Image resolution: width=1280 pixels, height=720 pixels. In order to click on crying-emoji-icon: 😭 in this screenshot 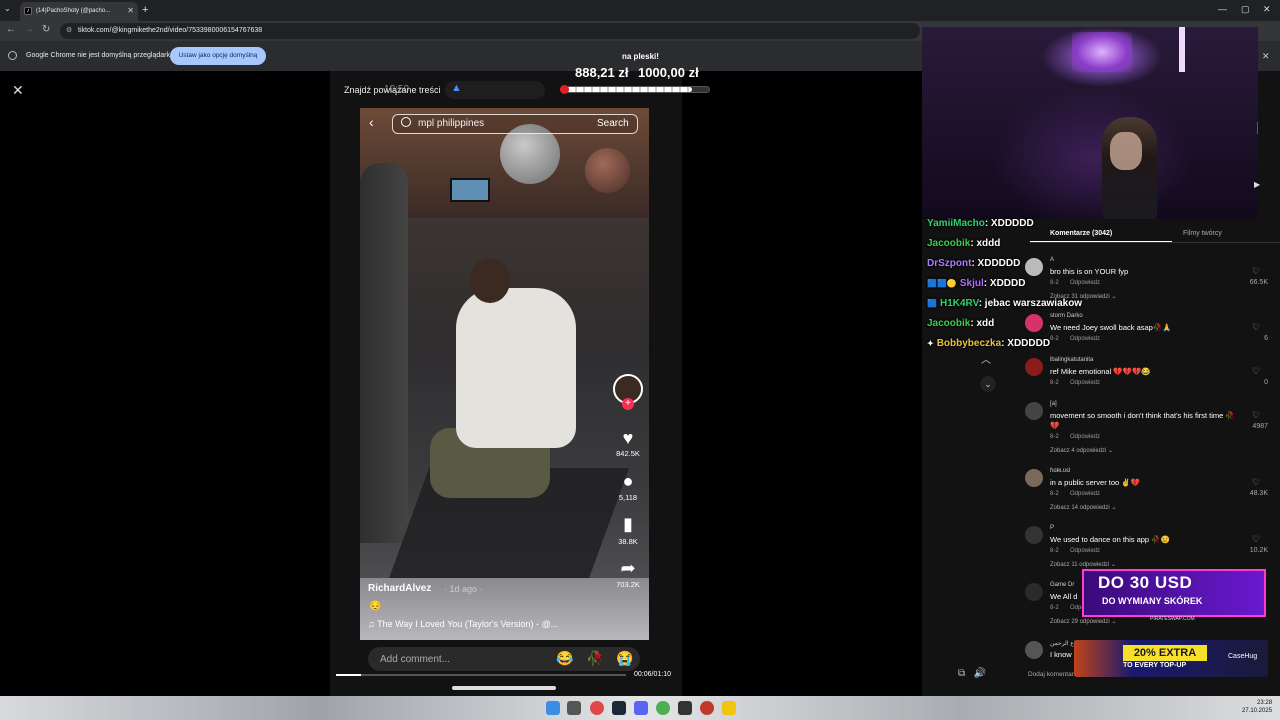, I will do `click(624, 658)`.